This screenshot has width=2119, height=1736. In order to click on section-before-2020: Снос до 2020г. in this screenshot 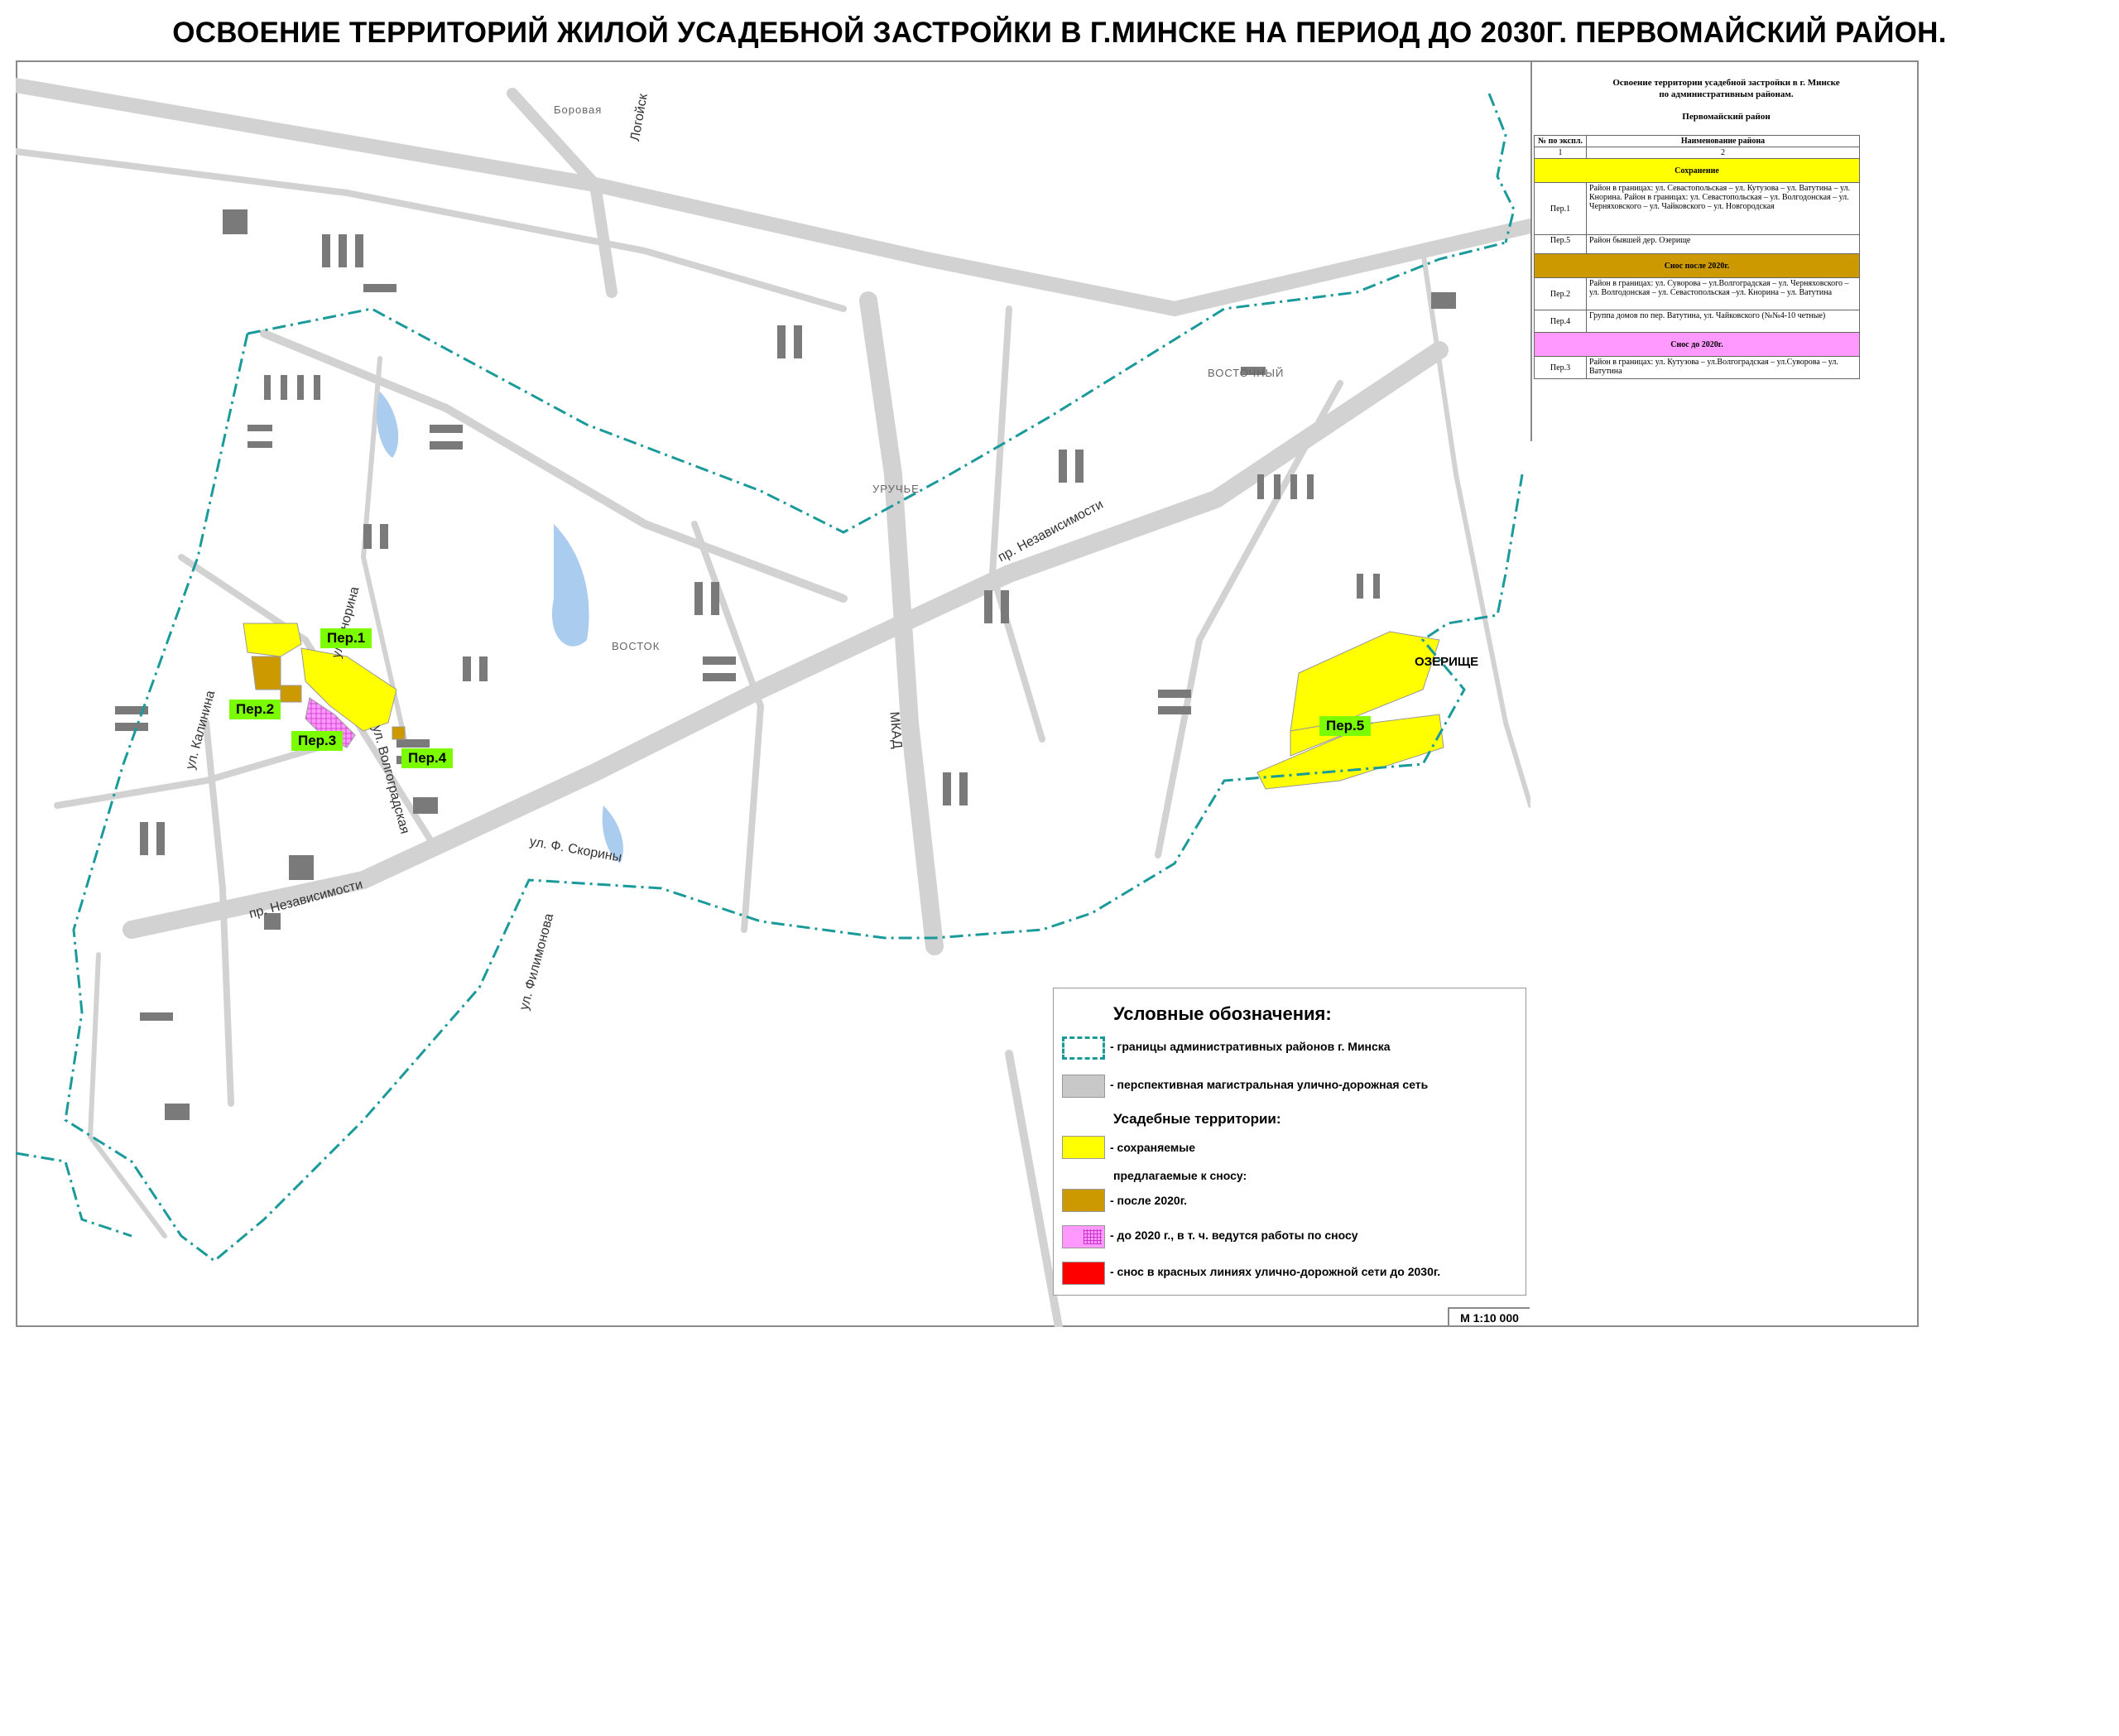, I will do `click(1697, 344)`.